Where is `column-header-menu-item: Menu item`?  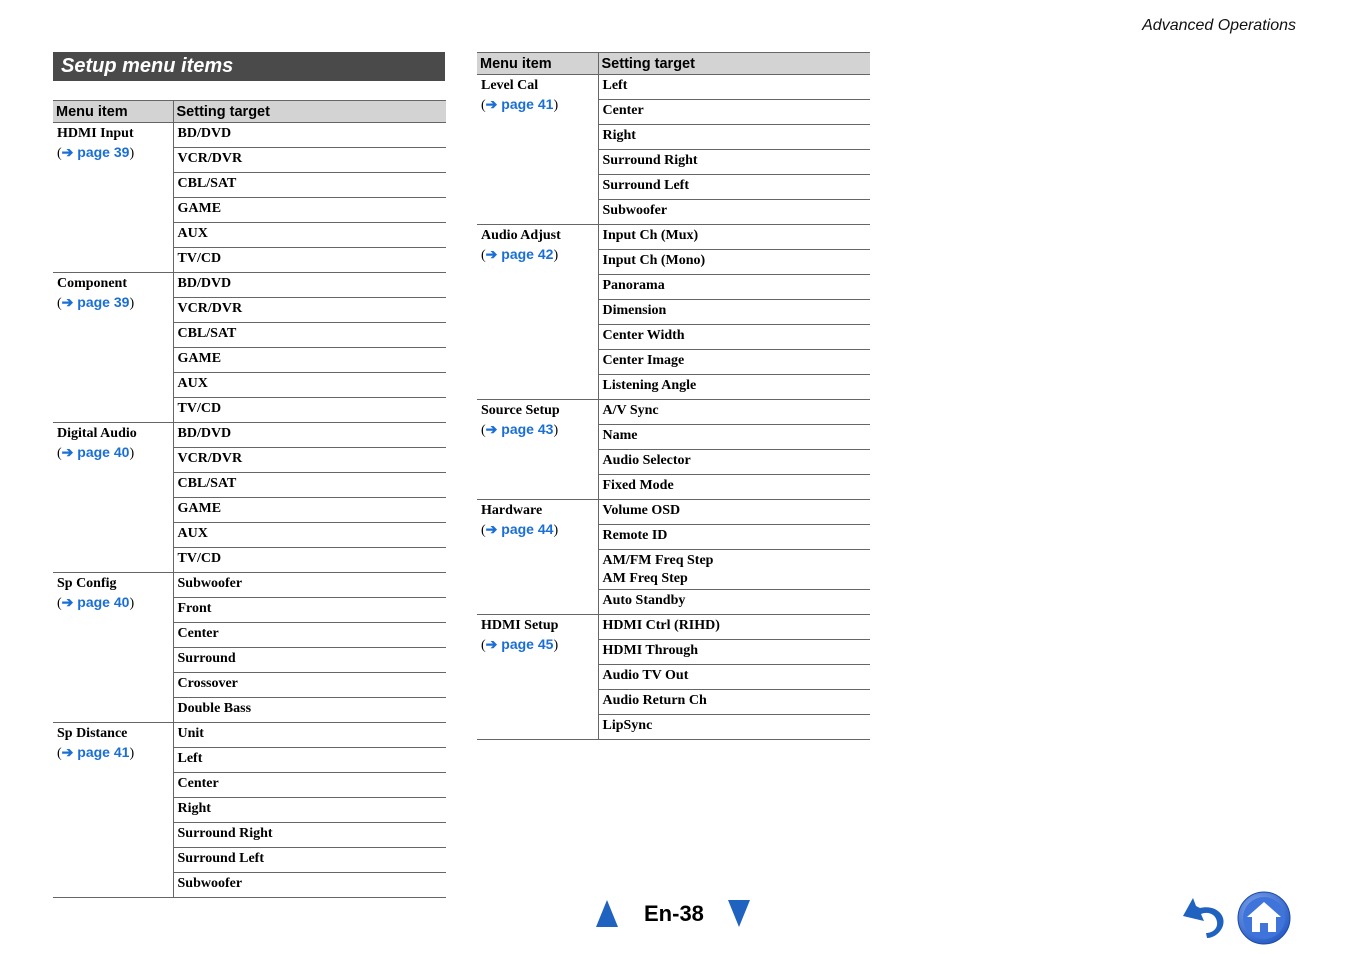
column-header-menu-item: Menu item is located at coordinates (113, 111).